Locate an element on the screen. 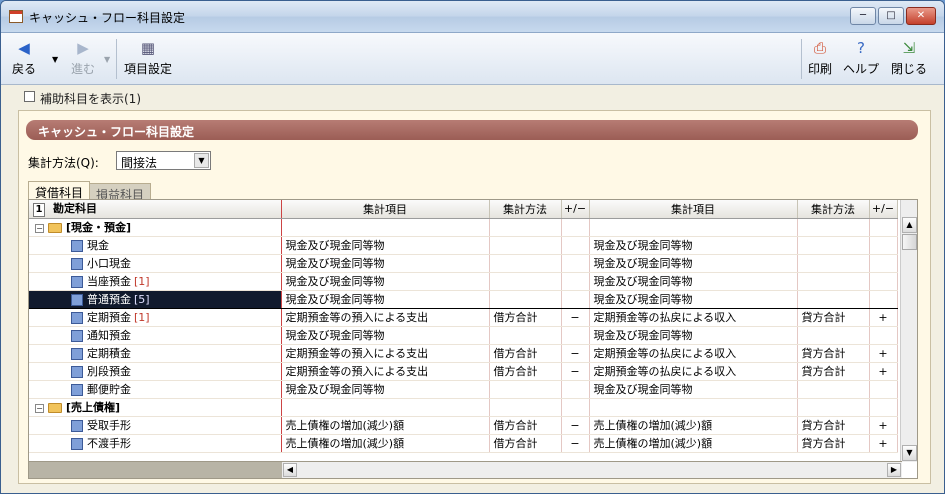 The width and height of the screenshot is (945, 494). account-cell: 定期積金 is located at coordinates (155, 353).